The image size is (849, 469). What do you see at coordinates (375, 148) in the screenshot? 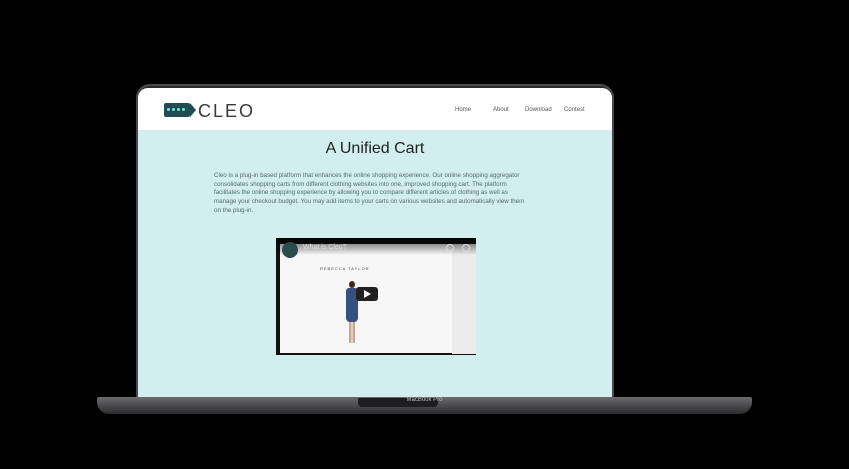
I see `page-title: A Unified Cart` at bounding box center [375, 148].